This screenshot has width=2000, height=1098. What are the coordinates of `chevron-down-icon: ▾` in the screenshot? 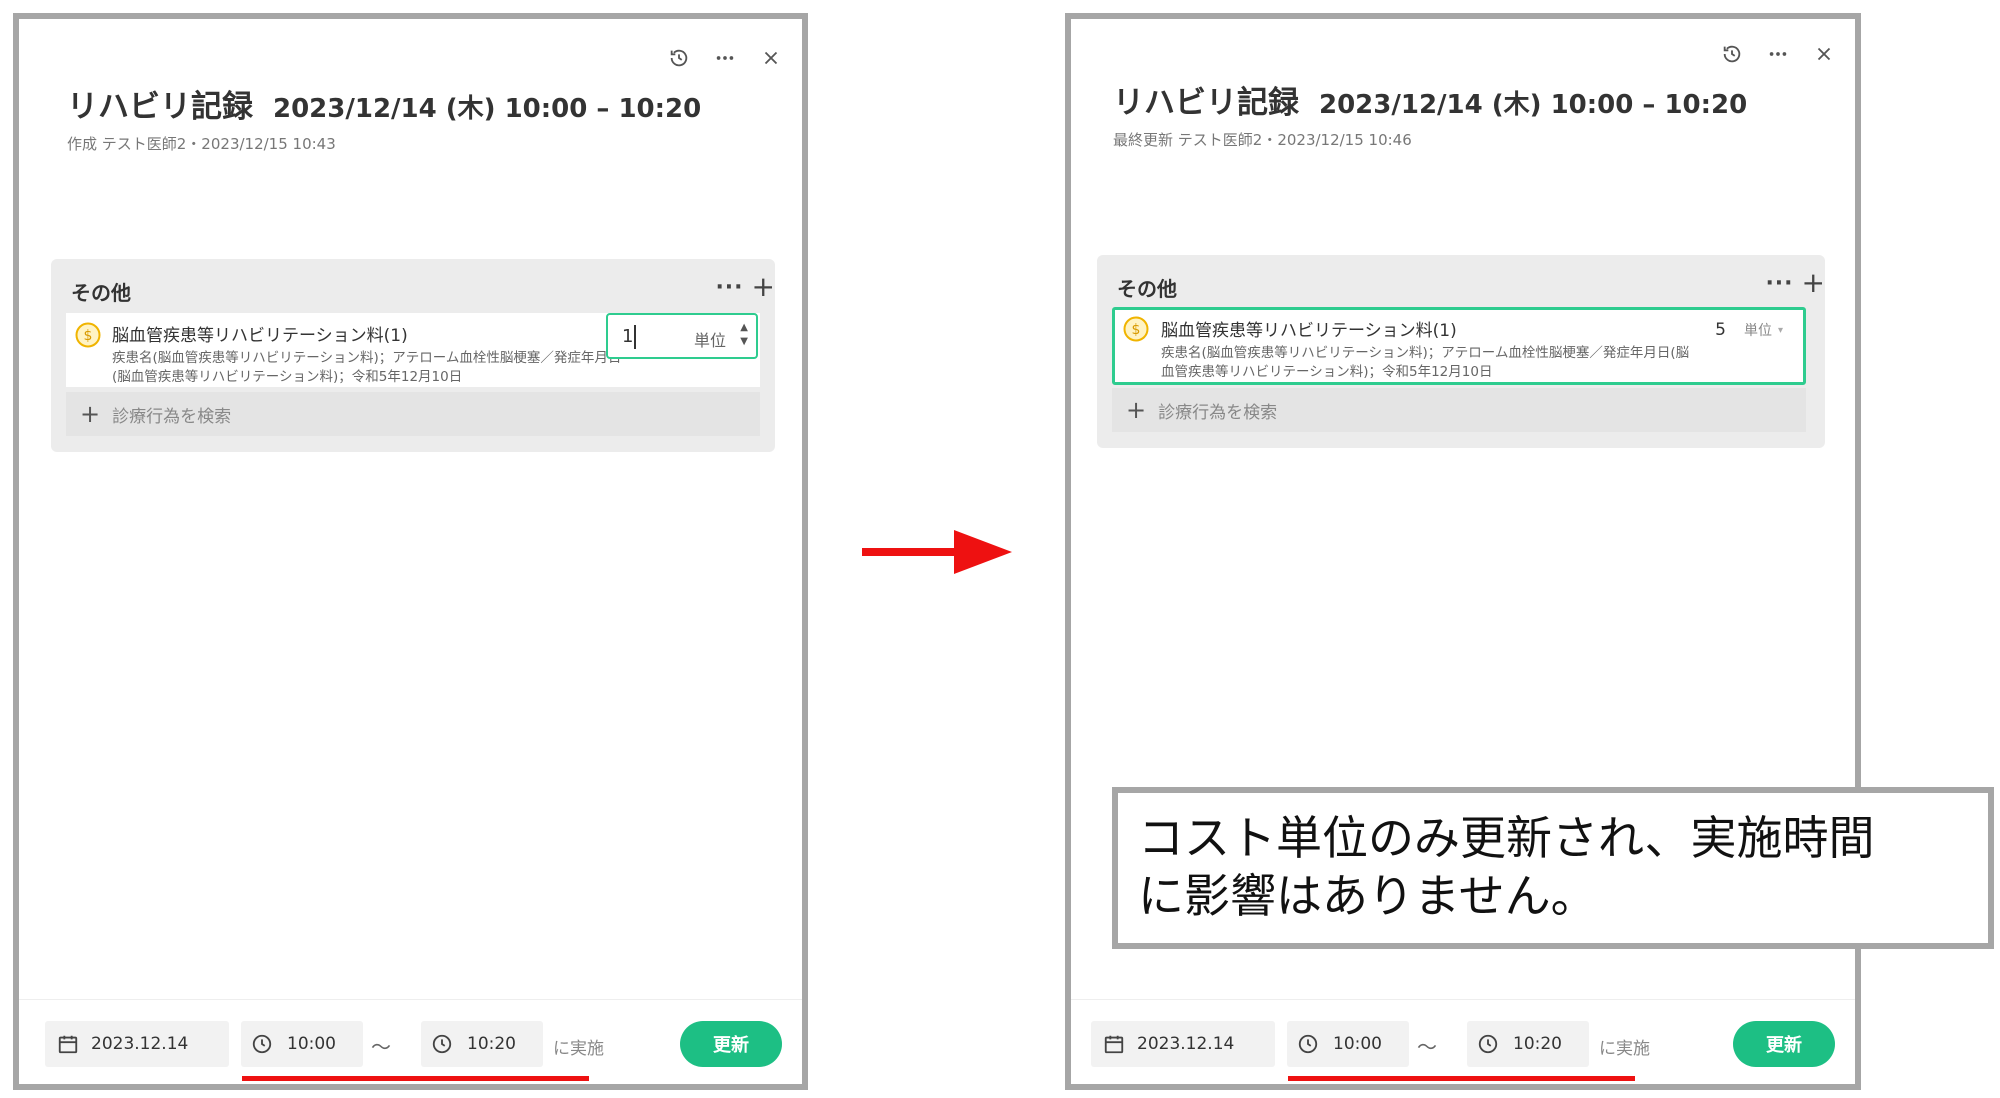 It's located at (1780, 330).